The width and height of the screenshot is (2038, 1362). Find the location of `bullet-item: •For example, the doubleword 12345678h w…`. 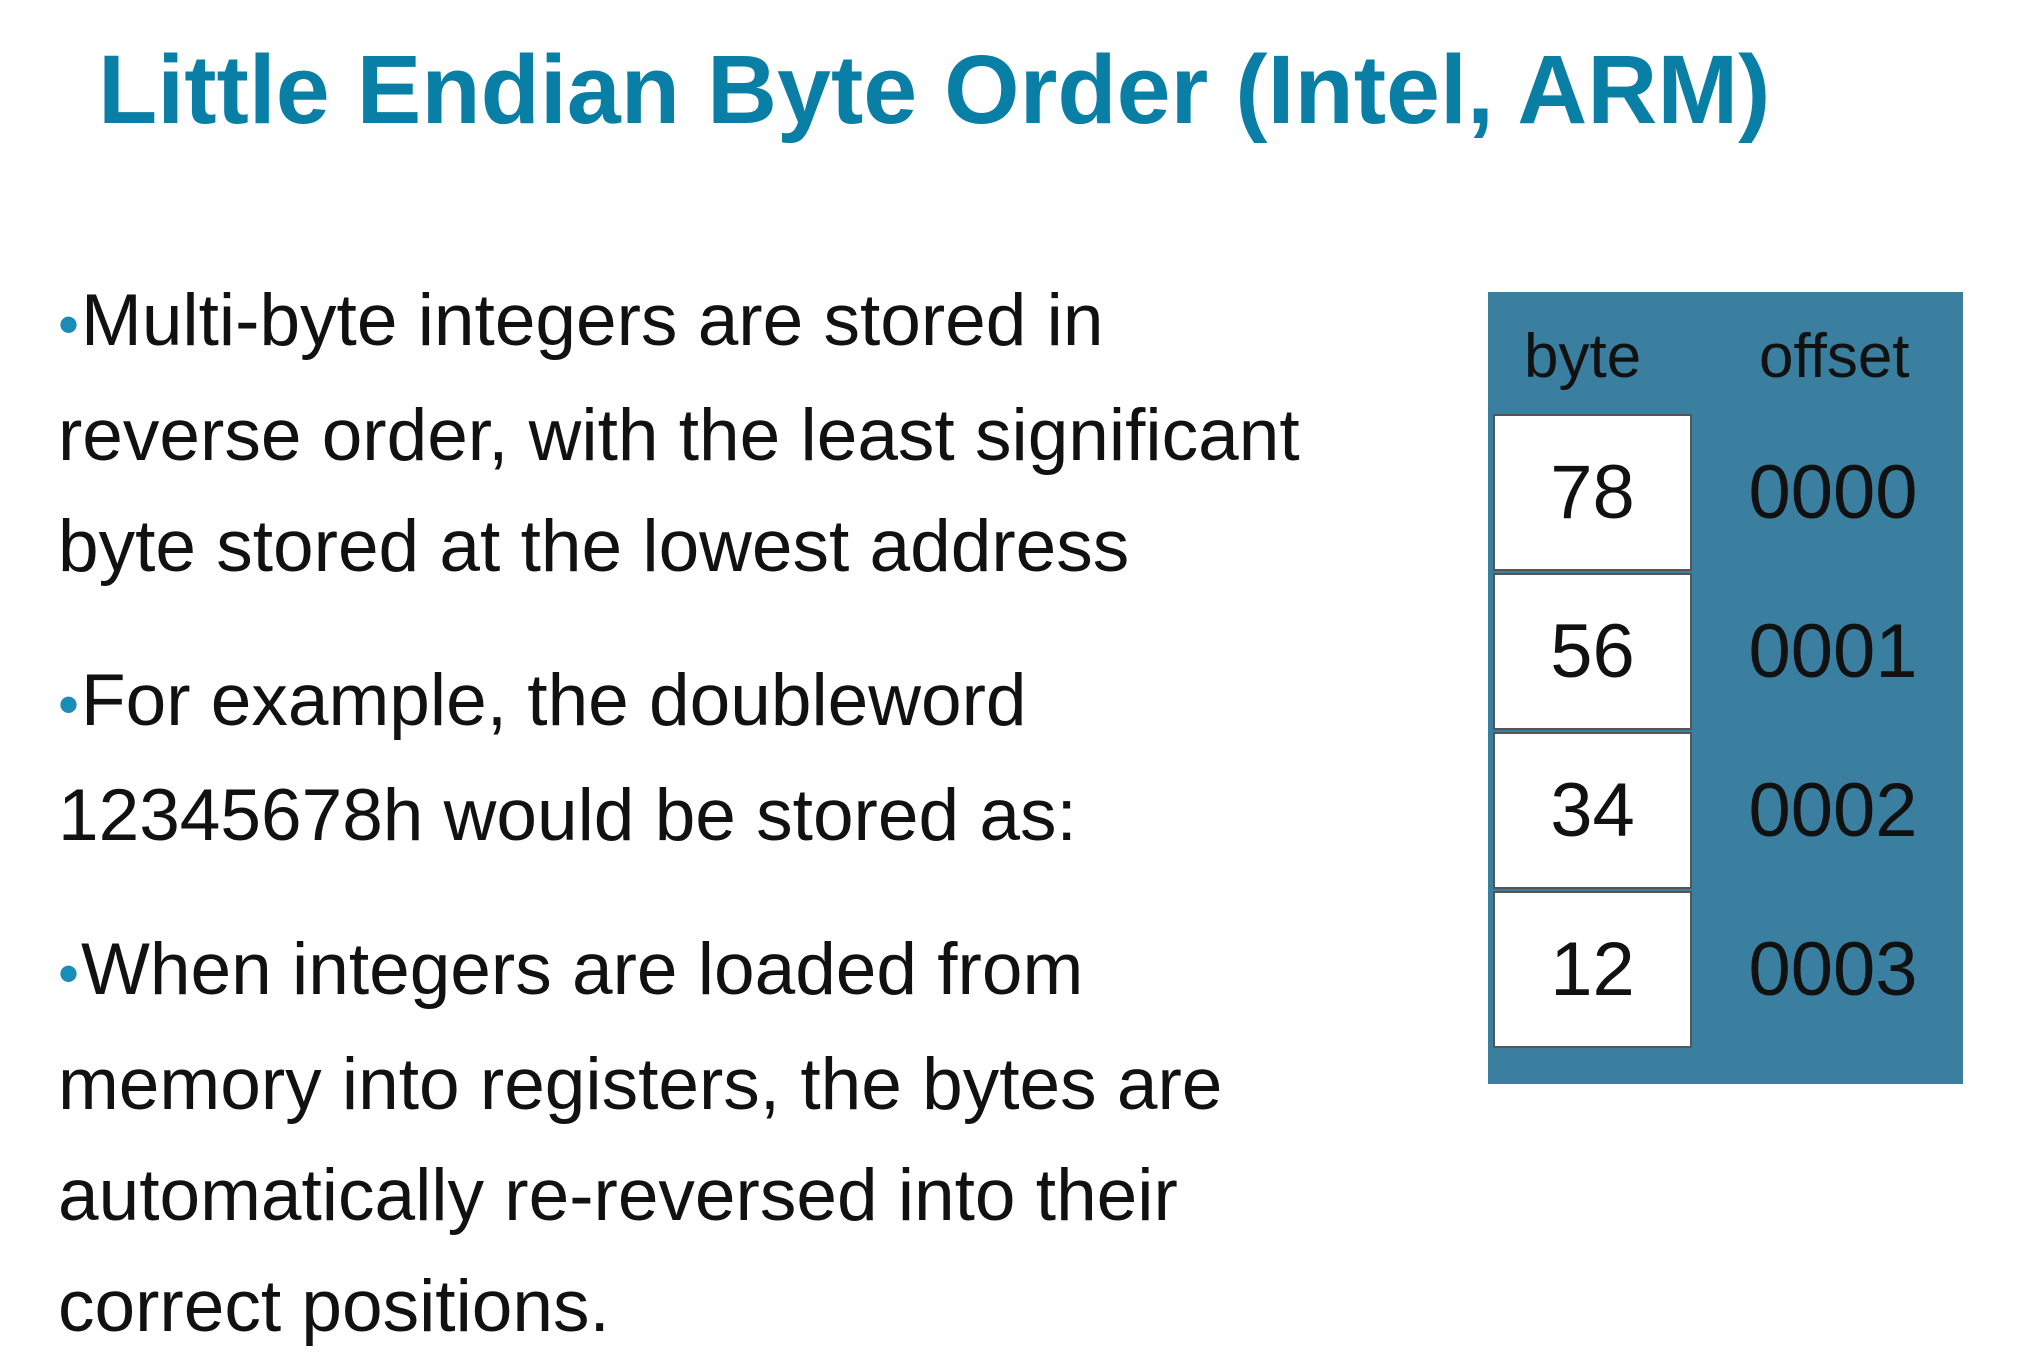

bullet-item: •For example, the doubleword 12345678h w… is located at coordinates (758, 758).